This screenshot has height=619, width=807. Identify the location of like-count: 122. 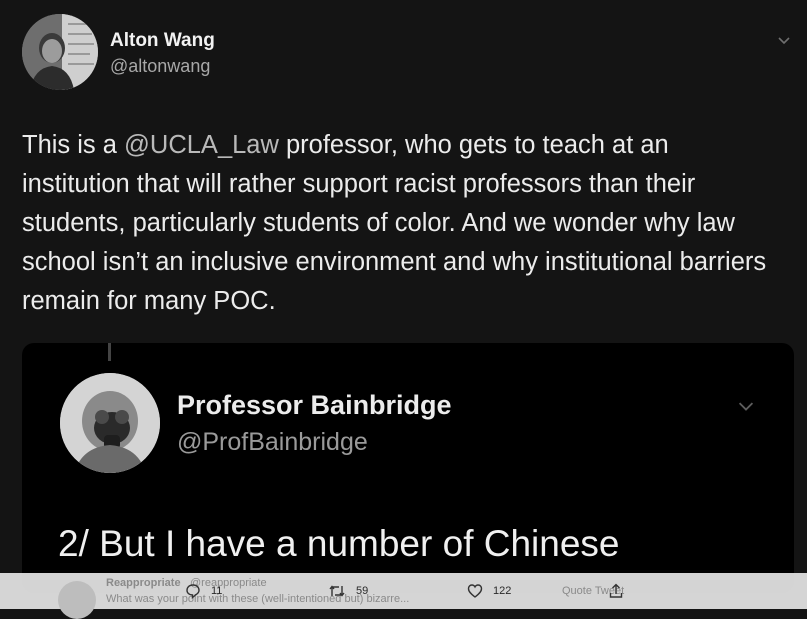
(502, 591).